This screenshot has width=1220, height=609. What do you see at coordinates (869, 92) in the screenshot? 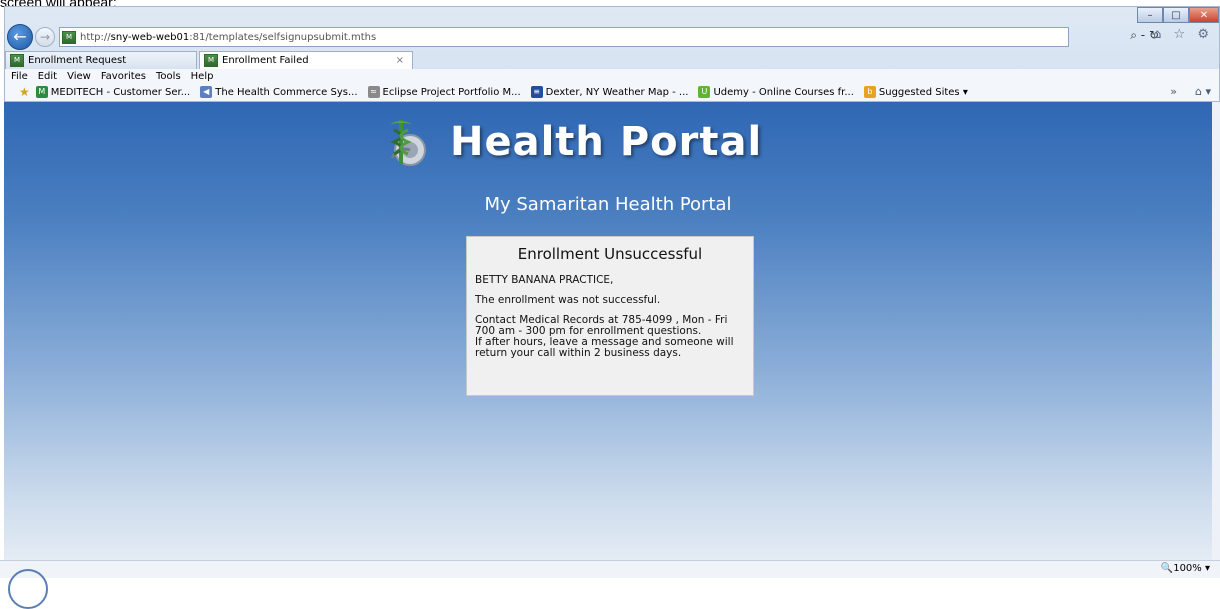
I see `bing-icon: b` at bounding box center [869, 92].